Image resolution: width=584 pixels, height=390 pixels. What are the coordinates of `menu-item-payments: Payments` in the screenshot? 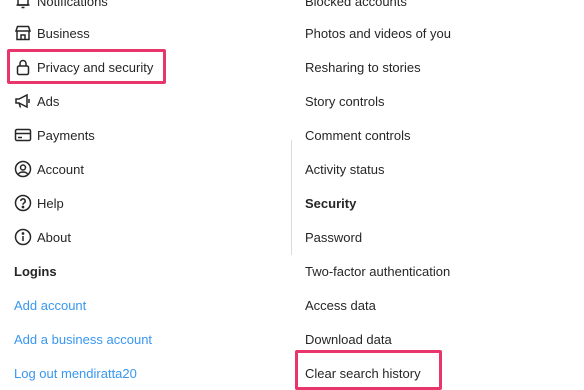 It's located at (54, 135).